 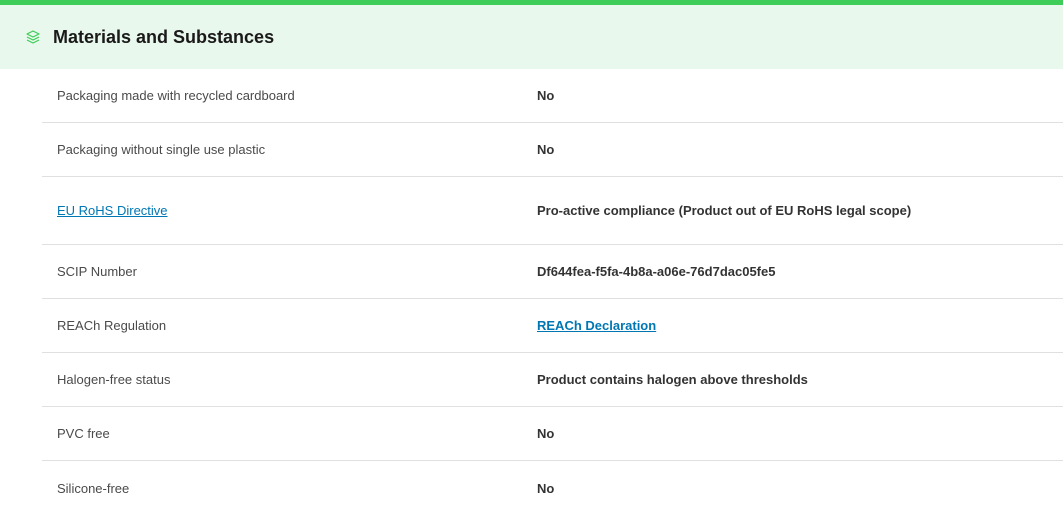 I want to click on eu-rohs-link: EU RoHS Directive, so click(x=112, y=210).